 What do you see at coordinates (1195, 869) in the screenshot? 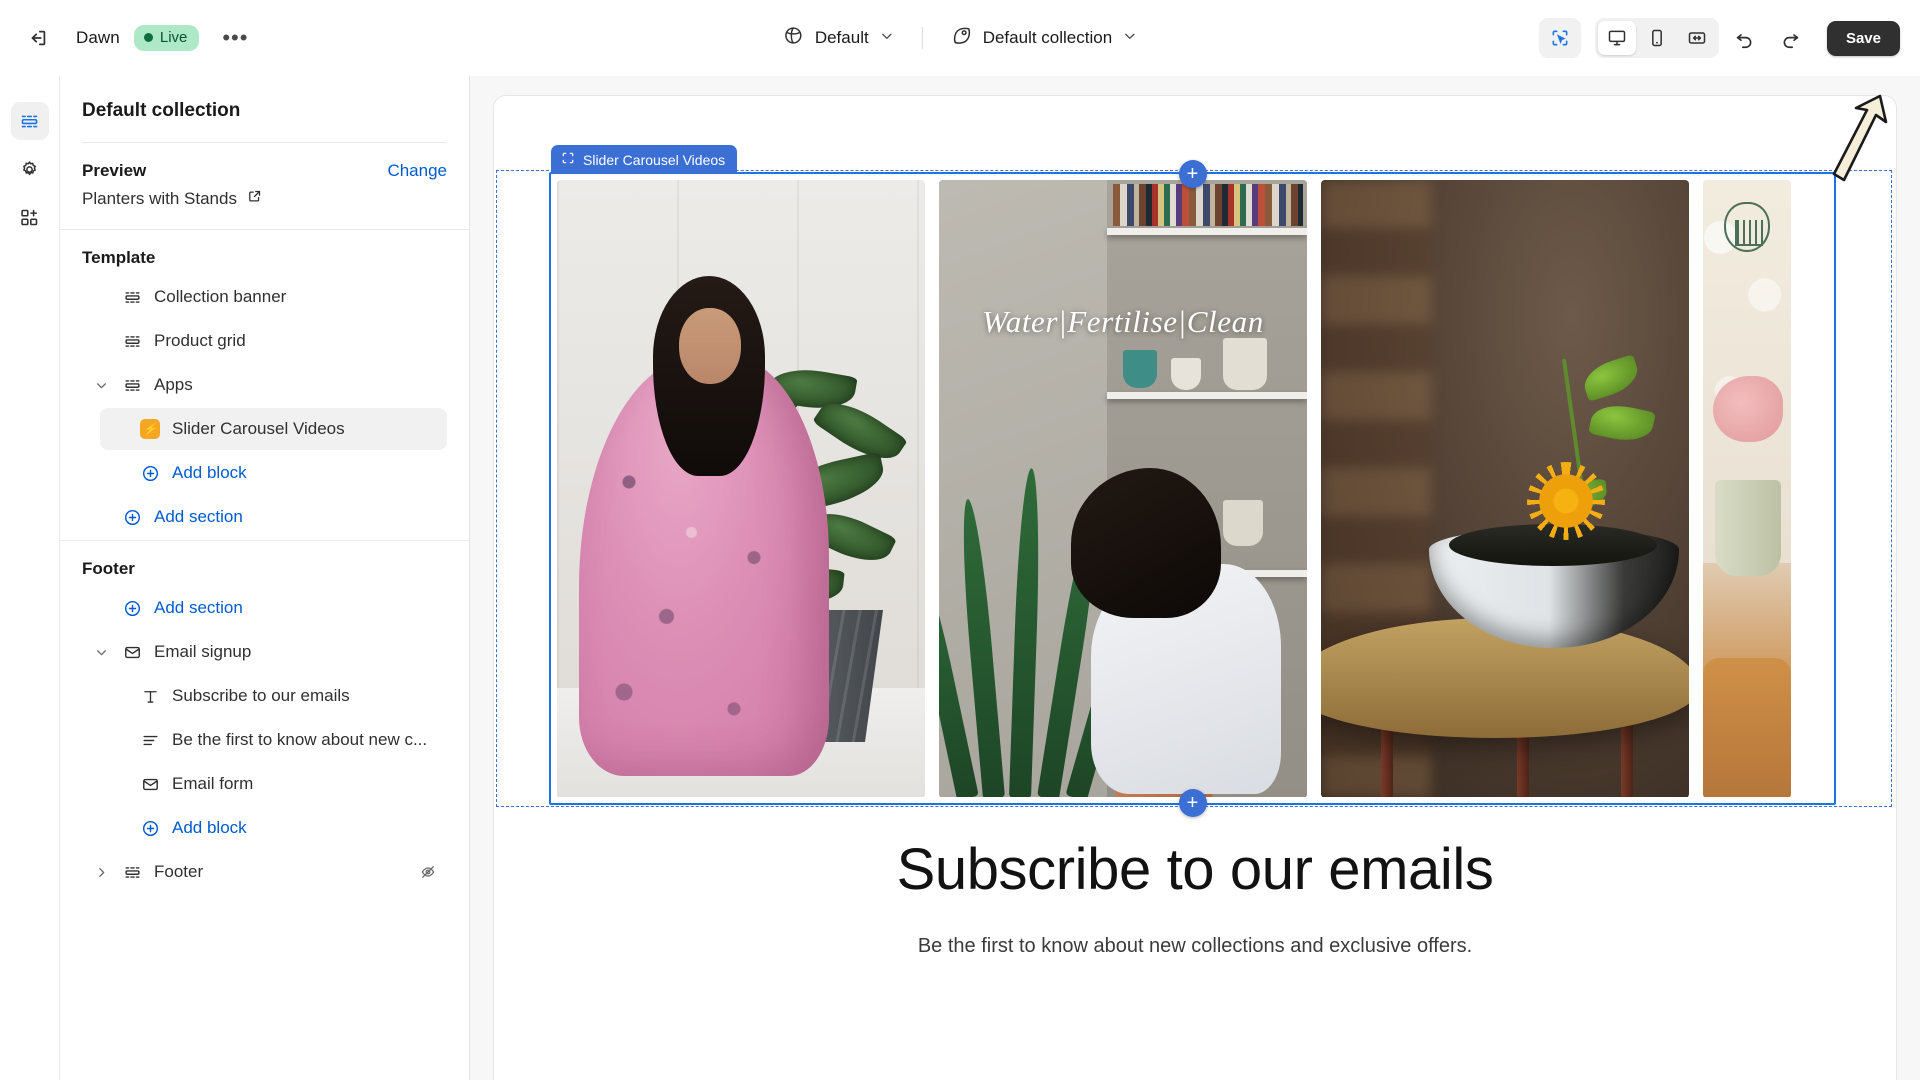
I see `subscribe-heading: Subscribe to our emails` at bounding box center [1195, 869].